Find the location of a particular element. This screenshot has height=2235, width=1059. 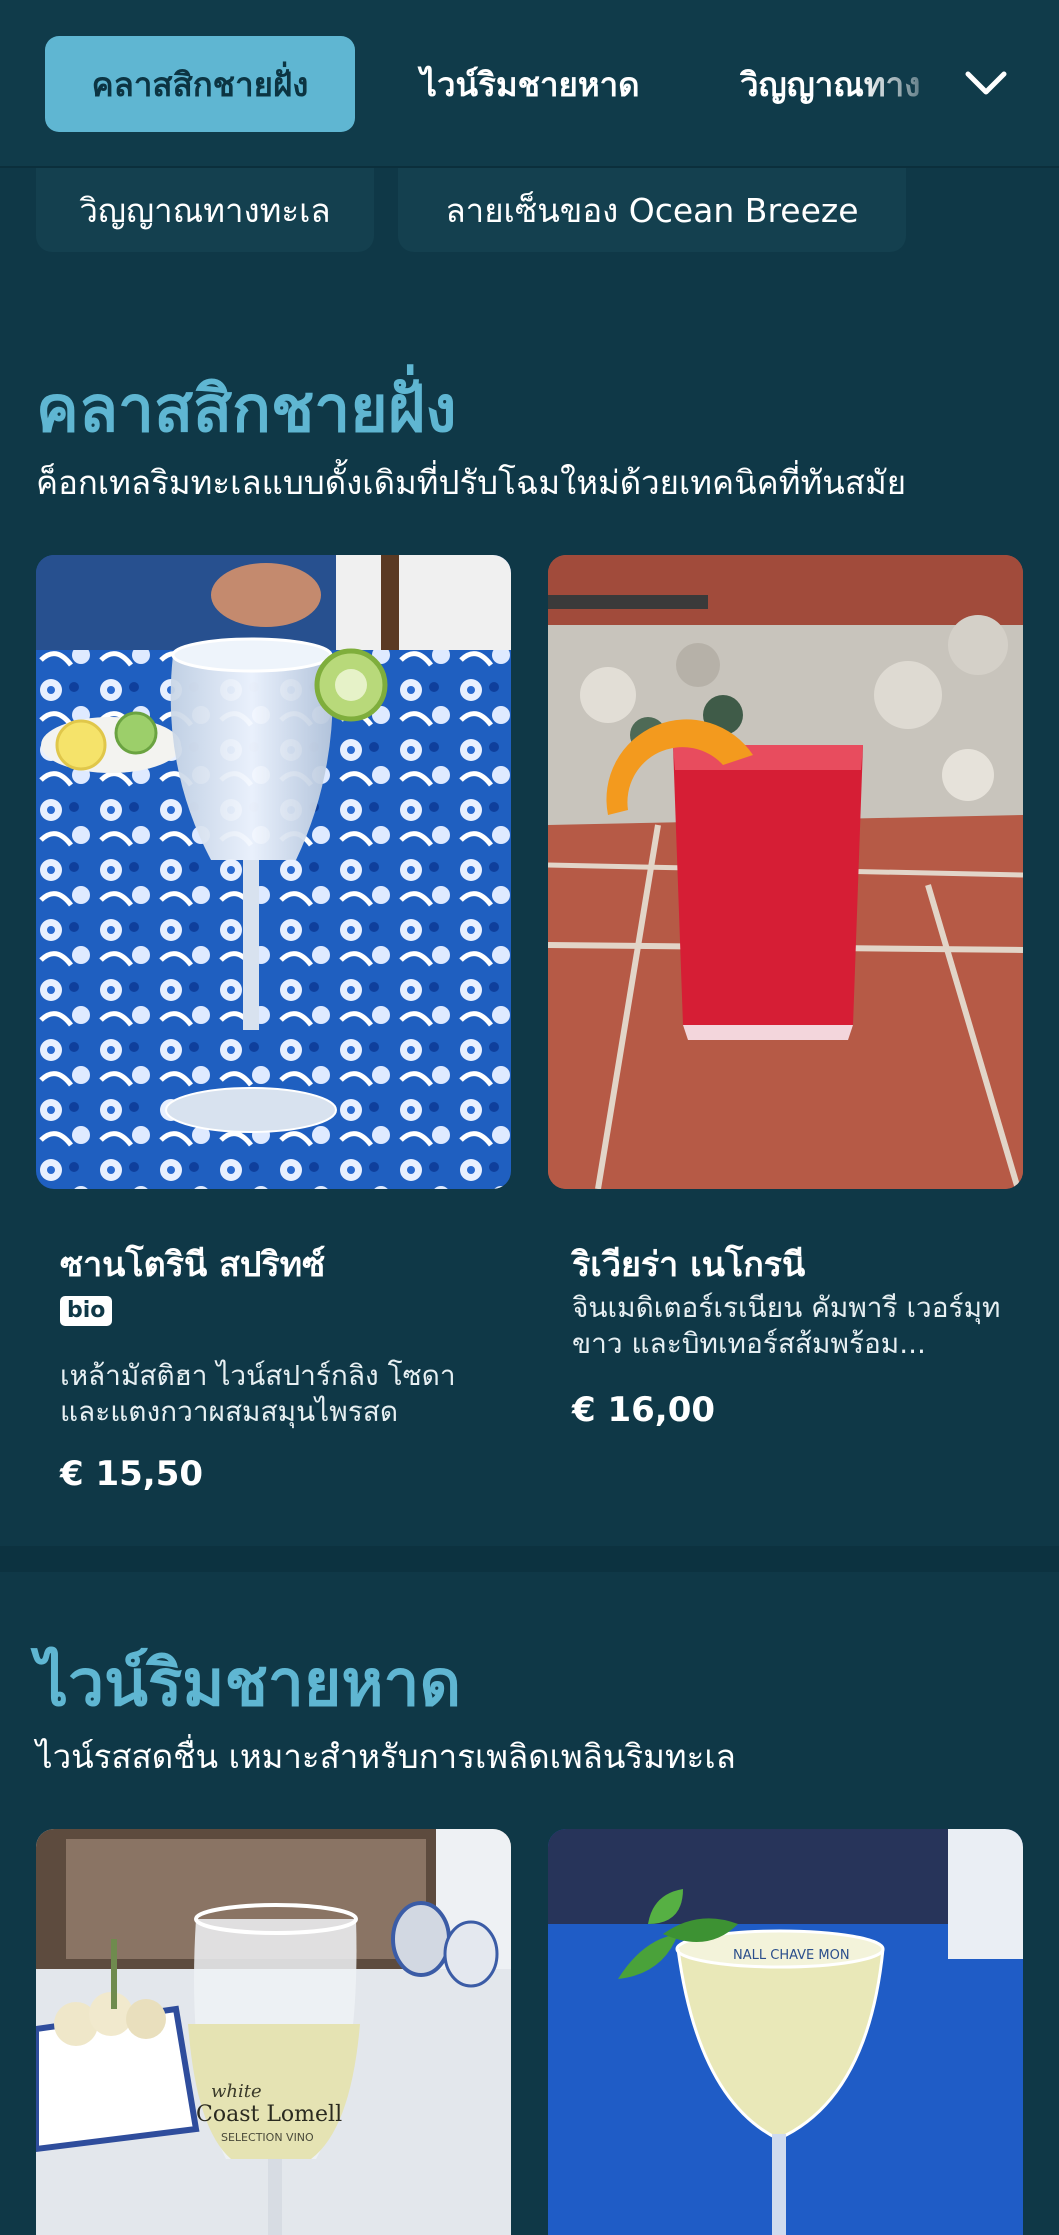

item-price: € 15,50 is located at coordinates (132, 1474).